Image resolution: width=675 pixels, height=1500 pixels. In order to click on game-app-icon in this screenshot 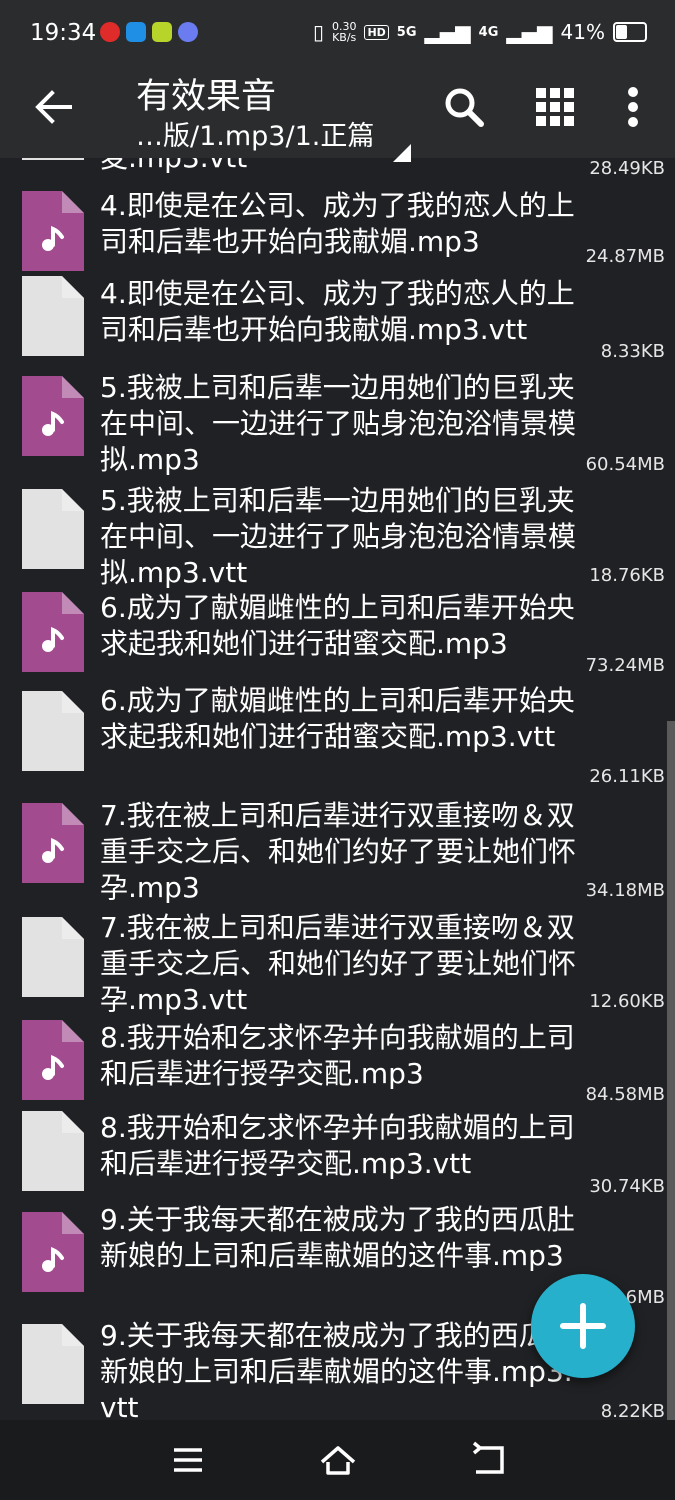, I will do `click(162, 32)`.